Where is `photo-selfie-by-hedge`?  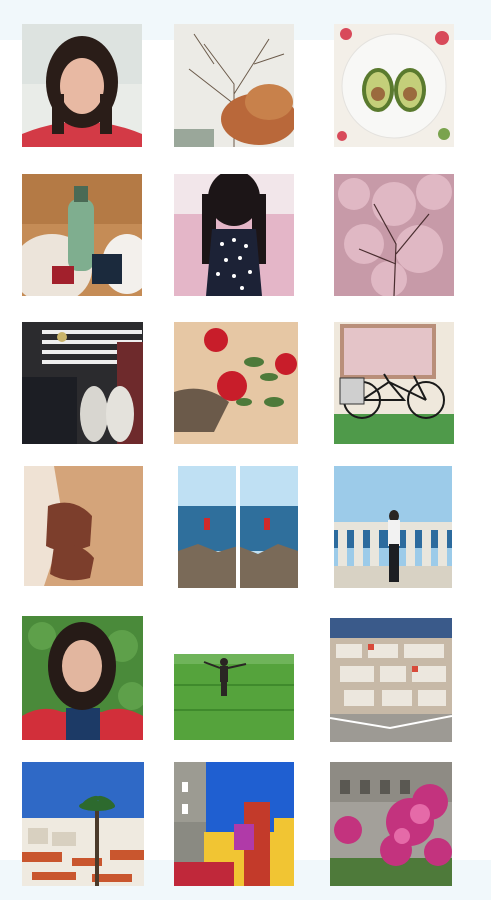
photo-selfie-by-hedge is located at coordinates (82, 678).